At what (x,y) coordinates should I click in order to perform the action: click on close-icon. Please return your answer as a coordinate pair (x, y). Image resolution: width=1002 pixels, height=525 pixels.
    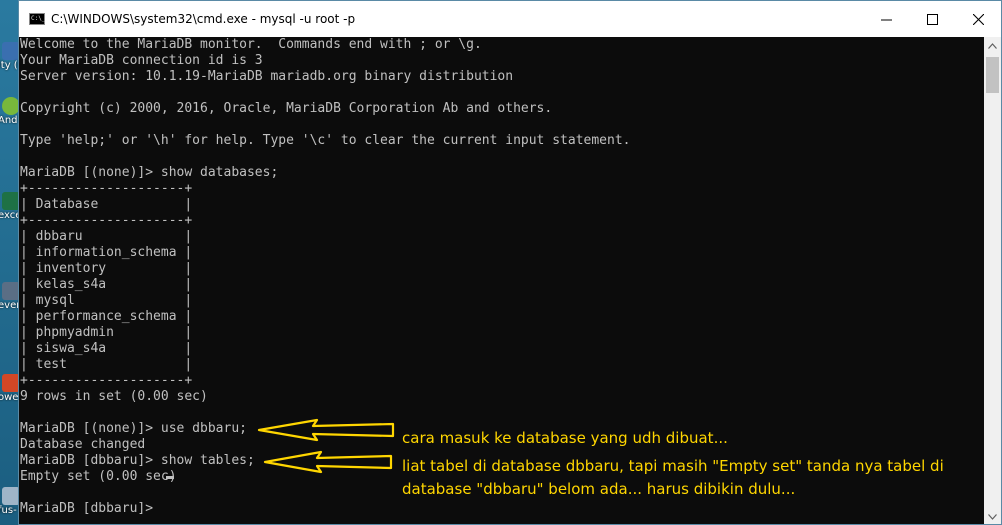
    Looking at the image, I should click on (978, 19).